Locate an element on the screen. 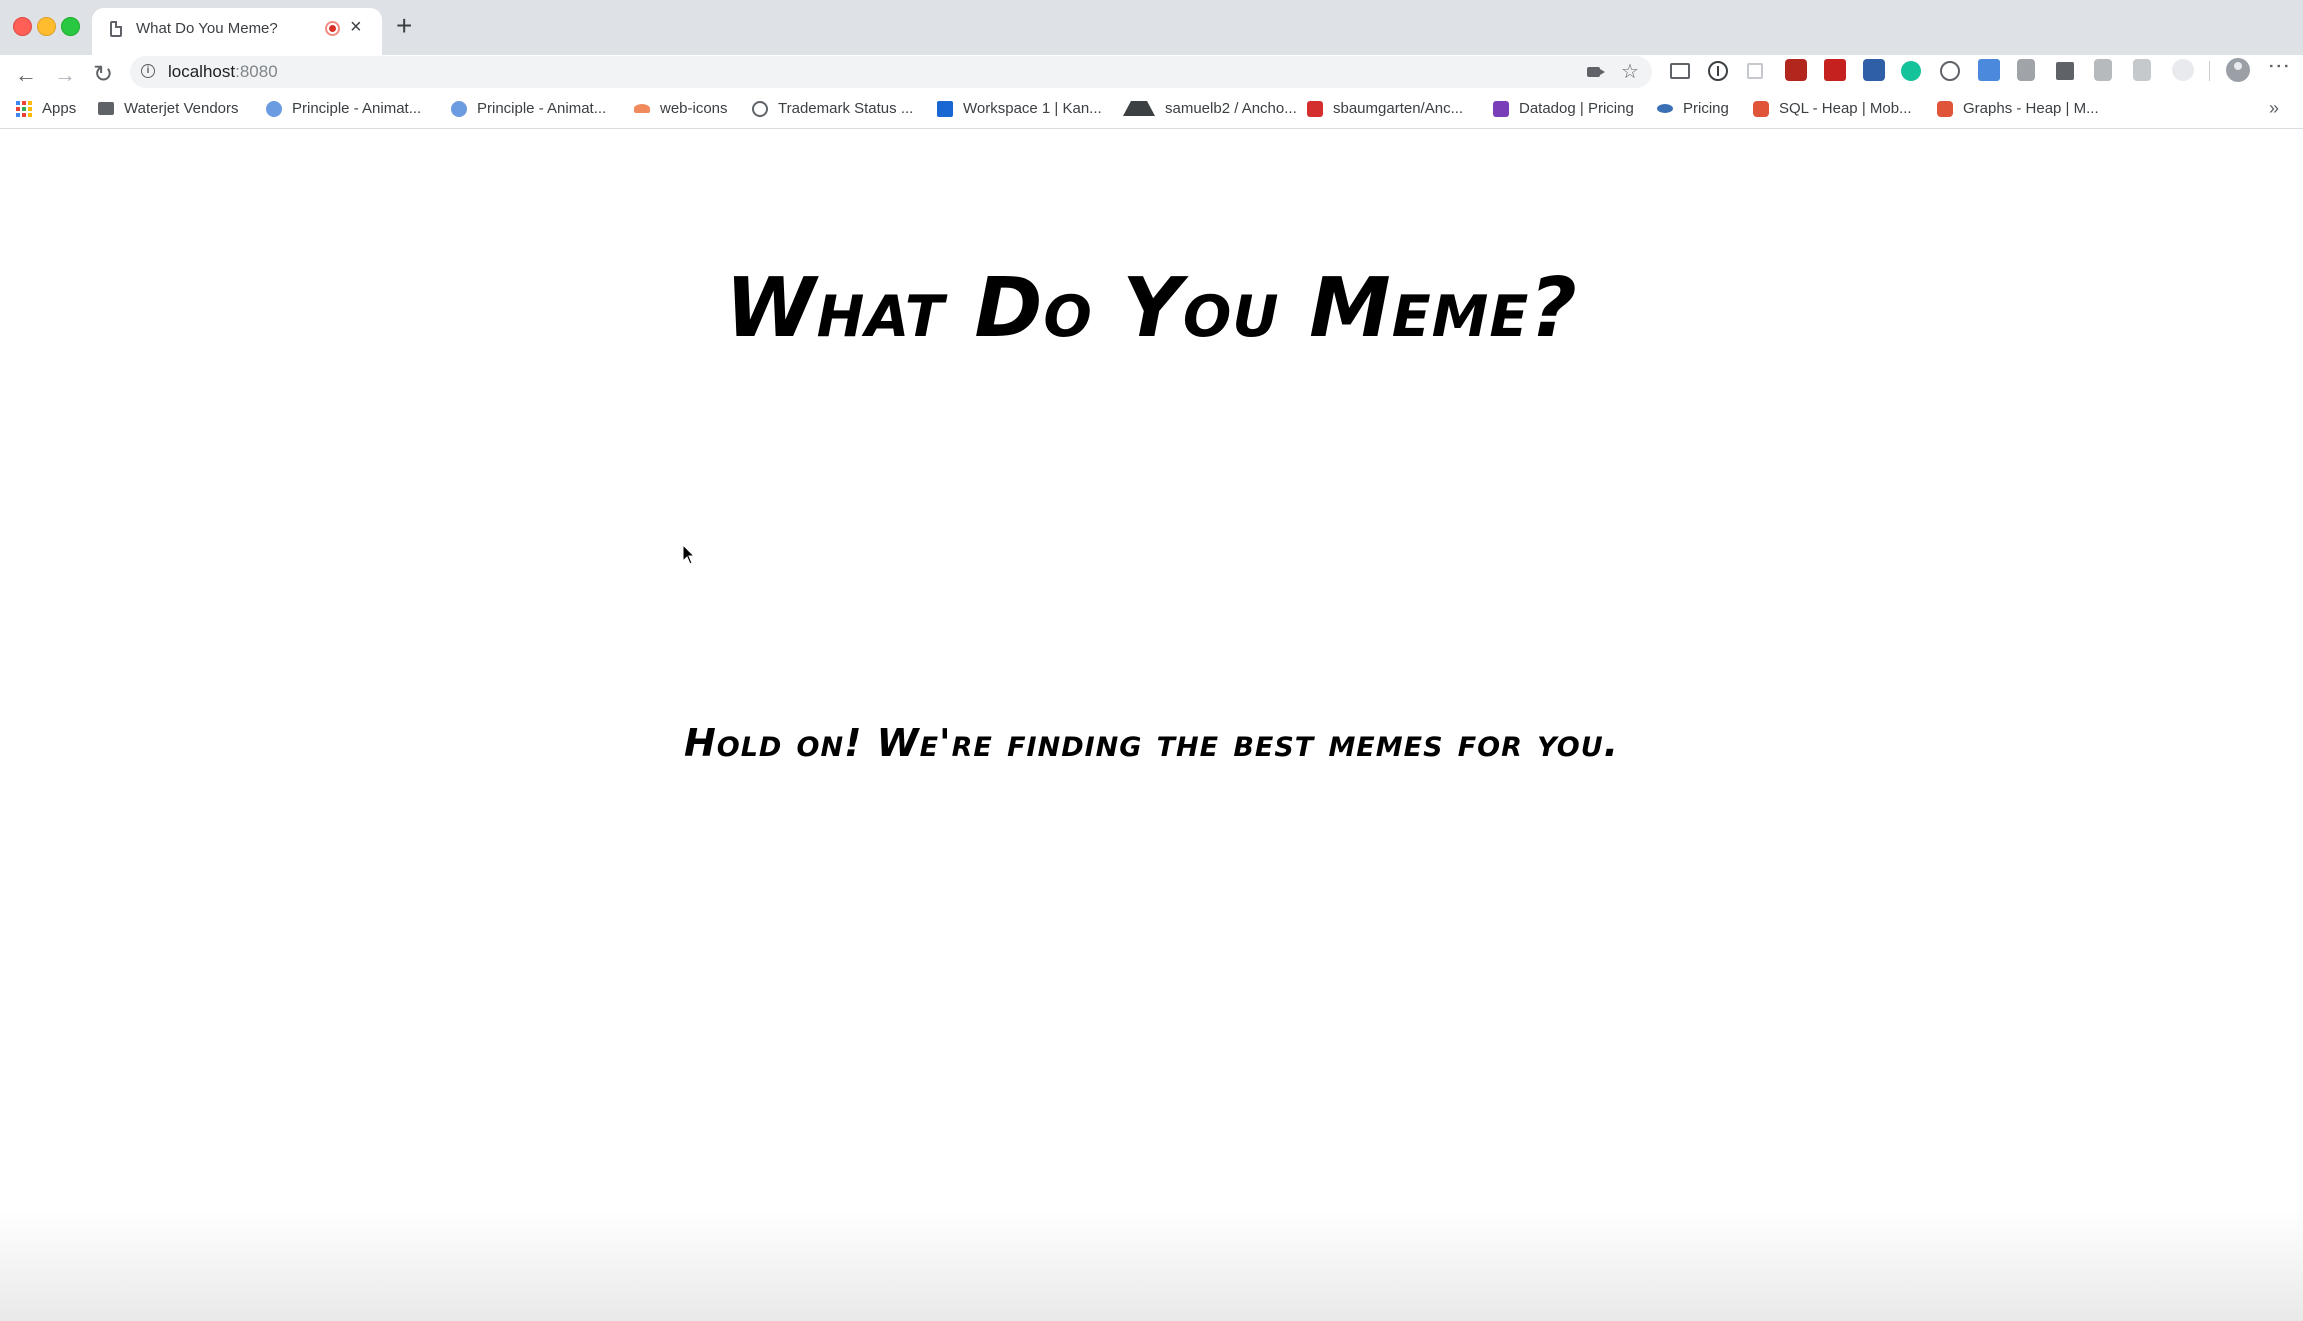  address-url: localhost:8080 is located at coordinates (223, 72).